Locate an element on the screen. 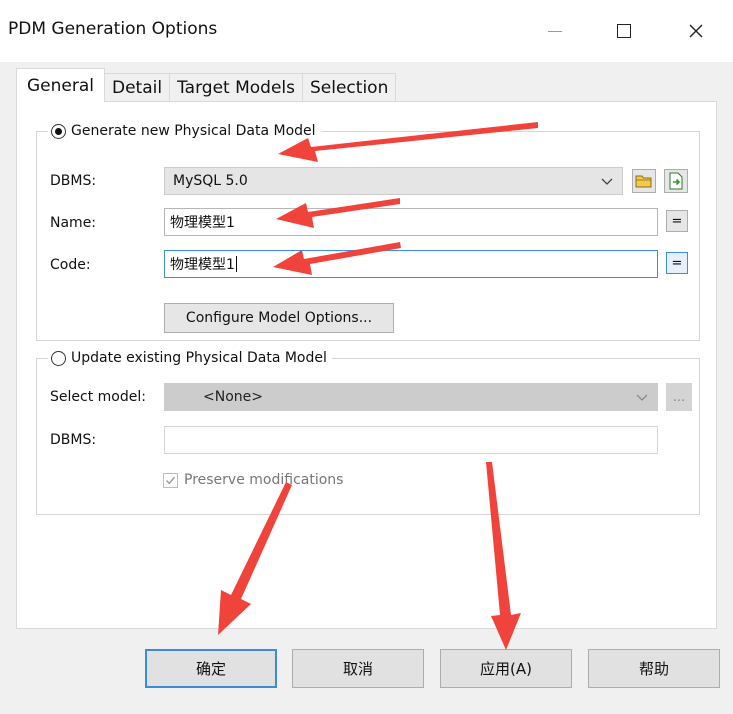  generate-new-label: Generate new Physical Data Model is located at coordinates (193, 131).